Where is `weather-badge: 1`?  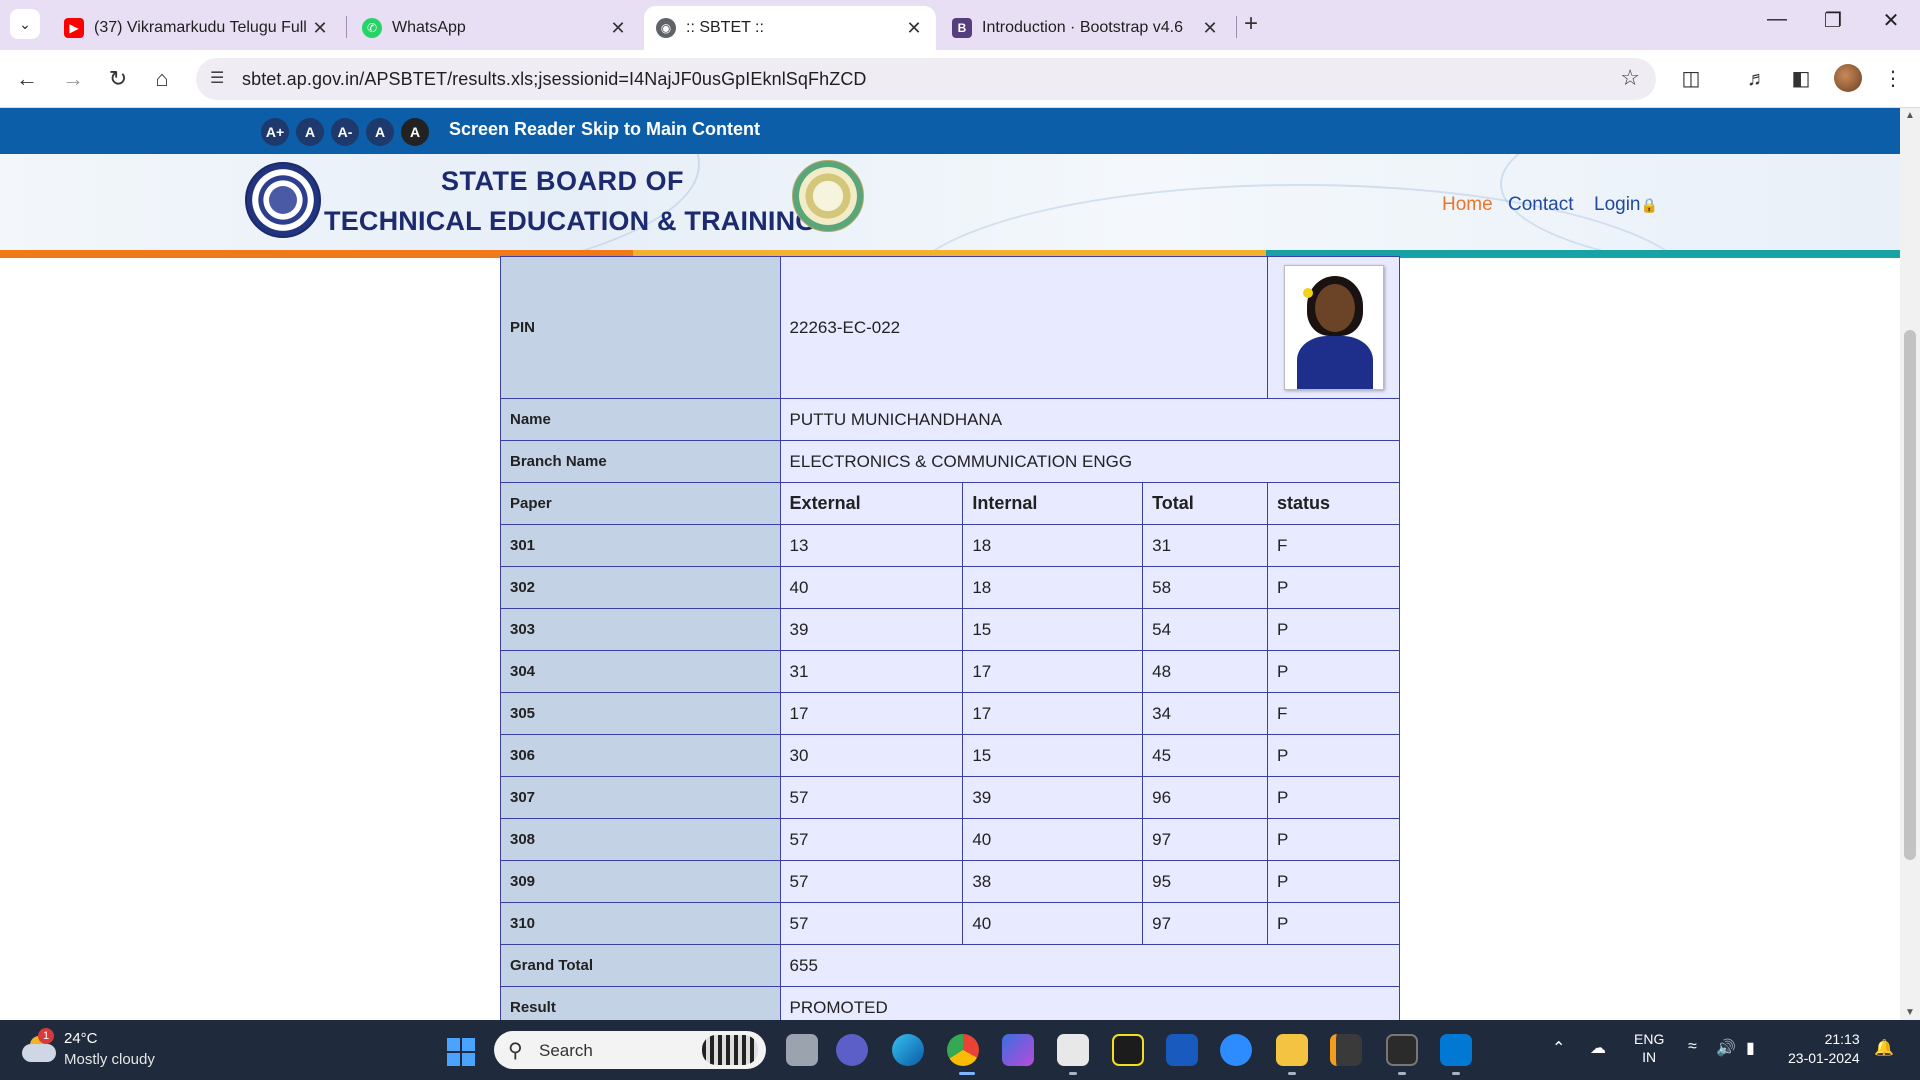
weather-badge: 1 is located at coordinates (46, 1036).